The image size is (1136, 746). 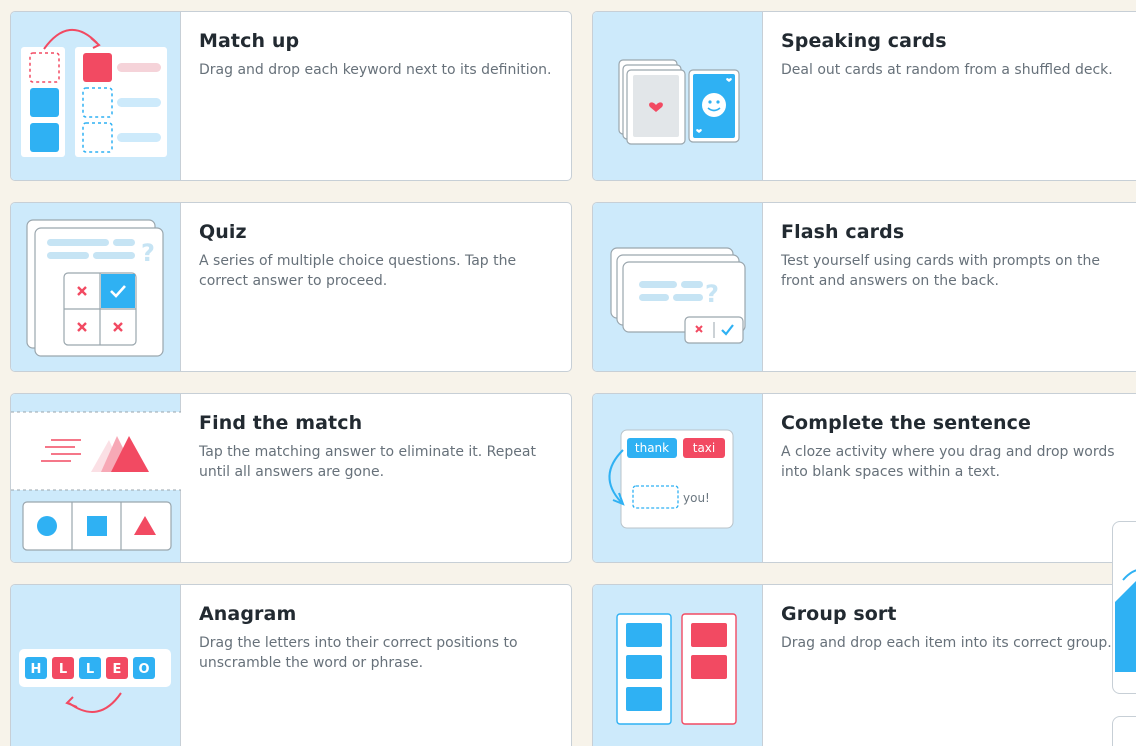 What do you see at coordinates (671, 479) in the screenshot?
I see `complete-the-sentence-illustration: thank taxi you!` at bounding box center [671, 479].